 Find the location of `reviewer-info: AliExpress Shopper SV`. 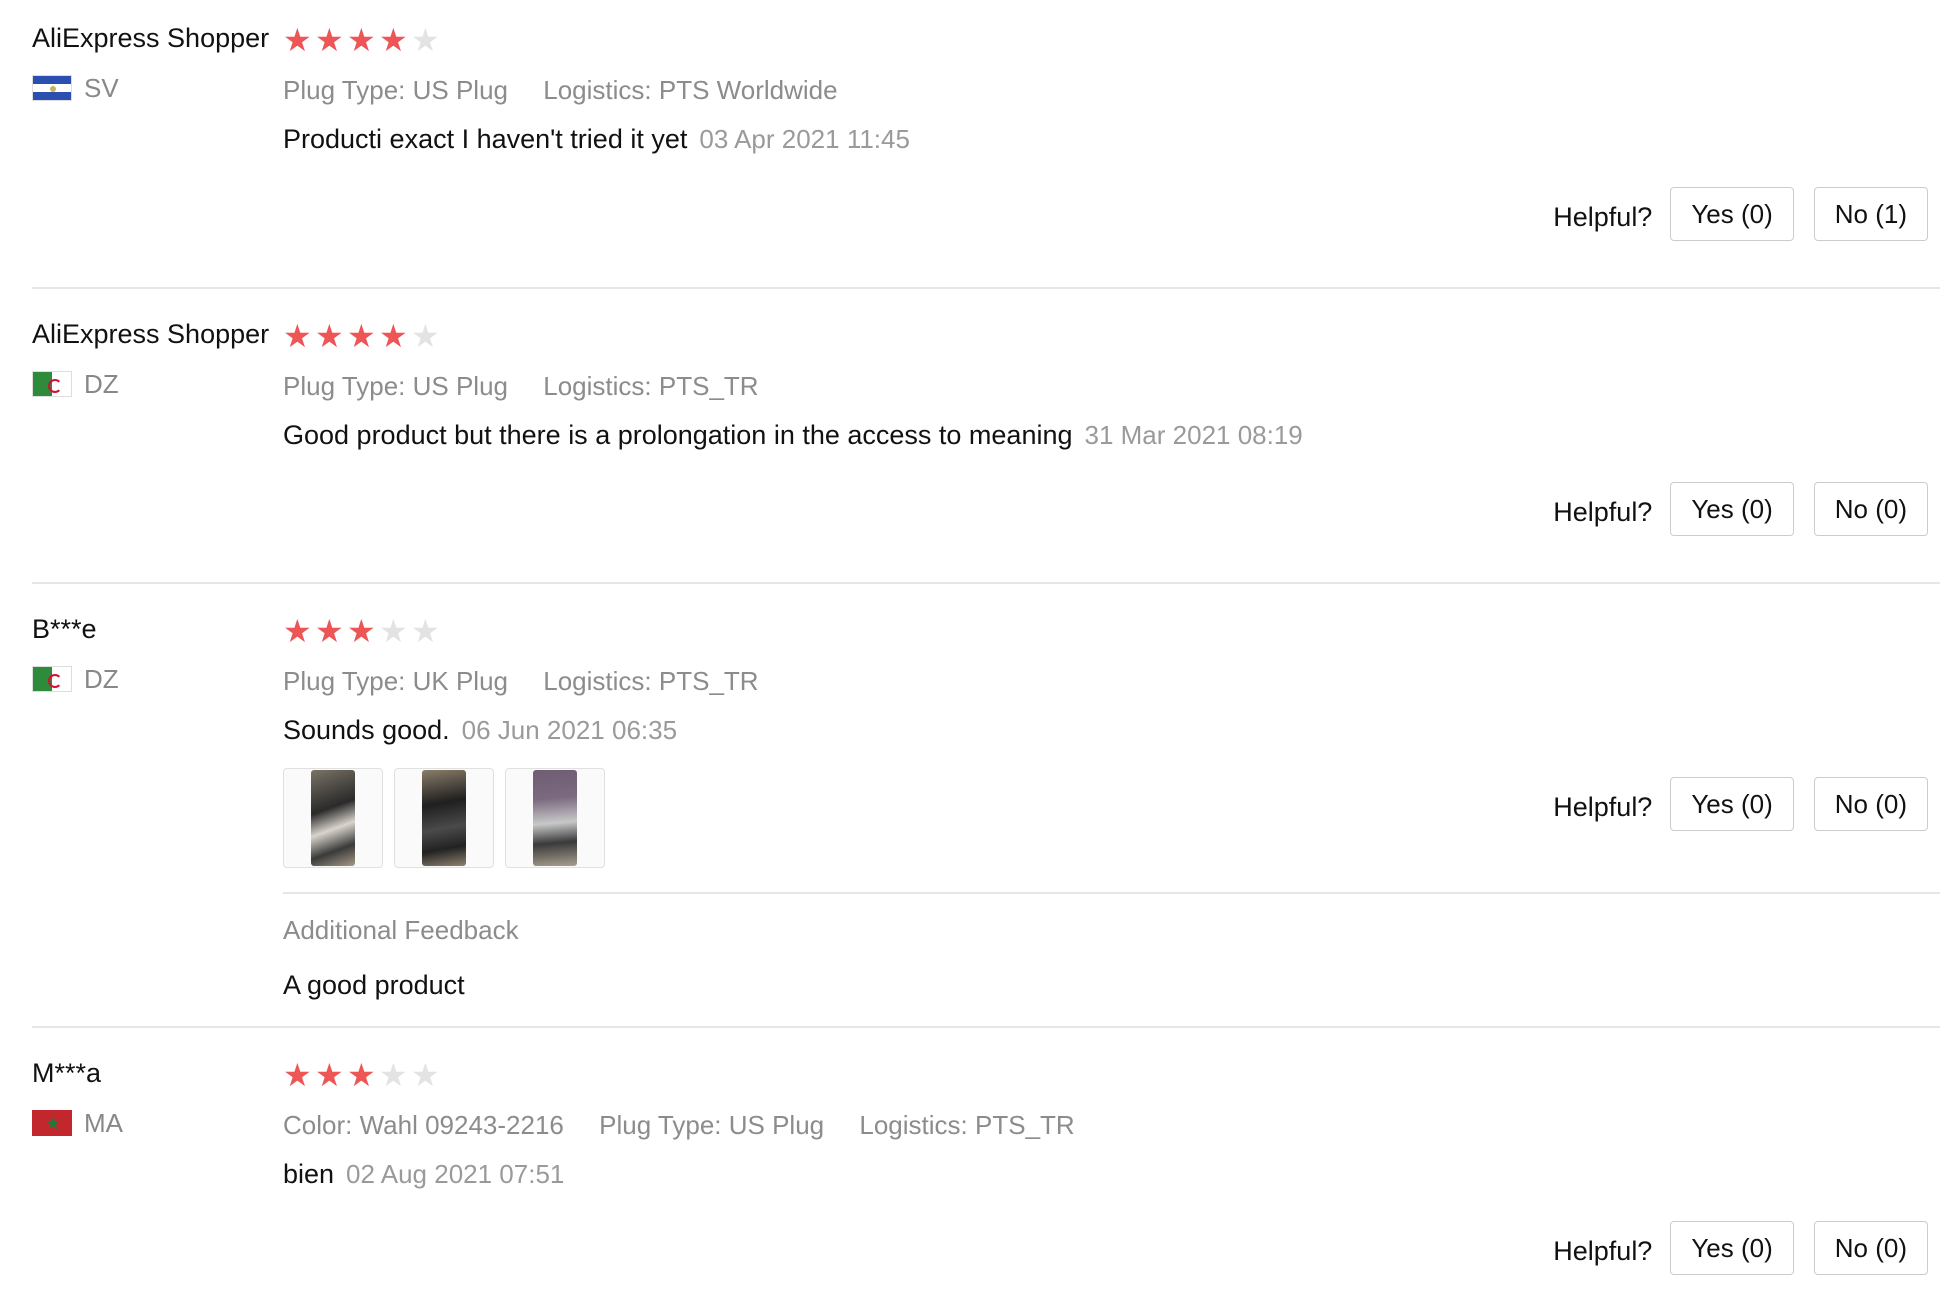

reviewer-info: AliExpress Shopper SV is located at coordinates (157, 62).